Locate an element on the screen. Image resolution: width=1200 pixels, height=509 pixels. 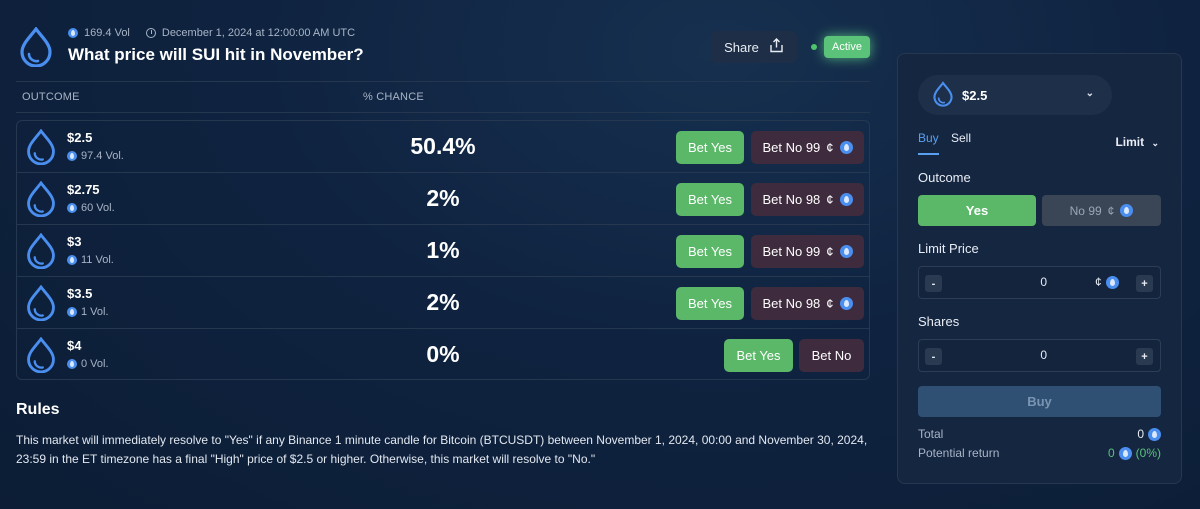
limit-price-decrement: - is located at coordinates (933, 283).